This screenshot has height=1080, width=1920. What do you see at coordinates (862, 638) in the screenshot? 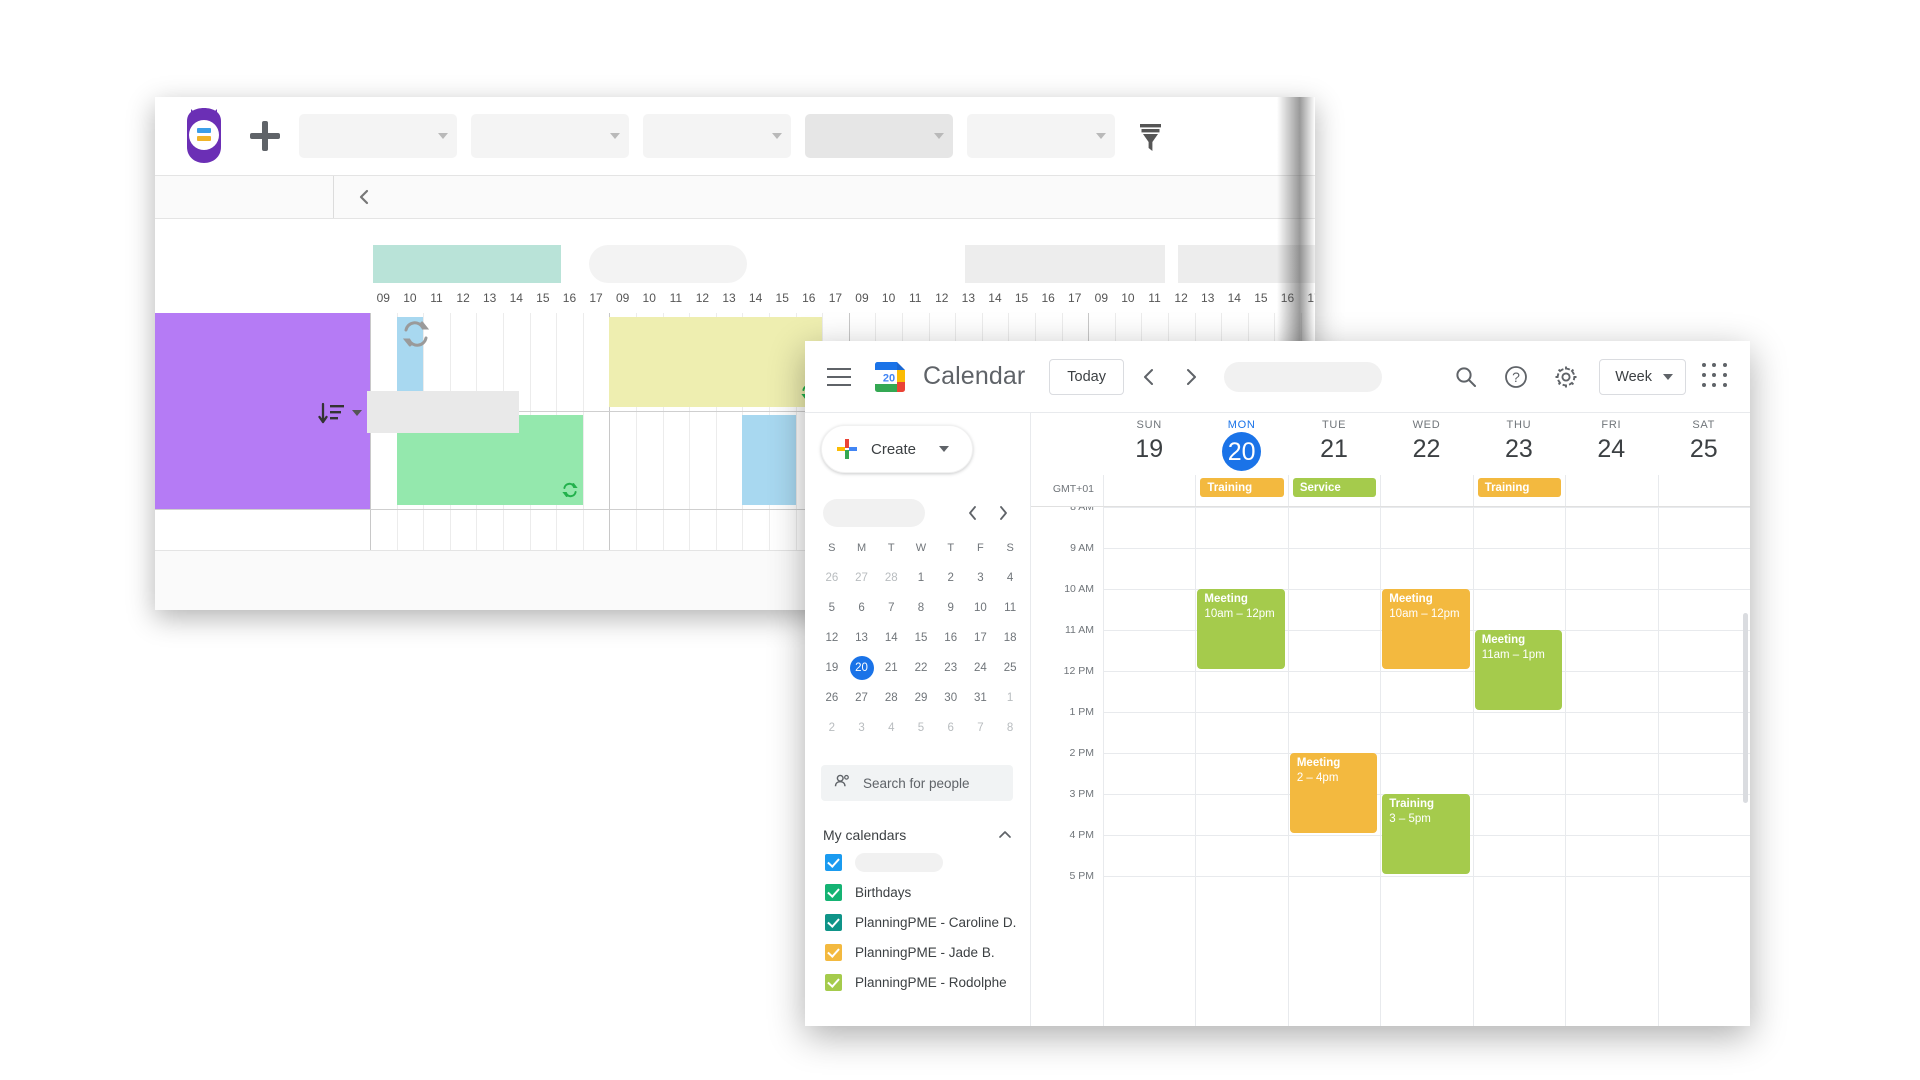
I see `mini-calendar-day: 13` at bounding box center [862, 638].